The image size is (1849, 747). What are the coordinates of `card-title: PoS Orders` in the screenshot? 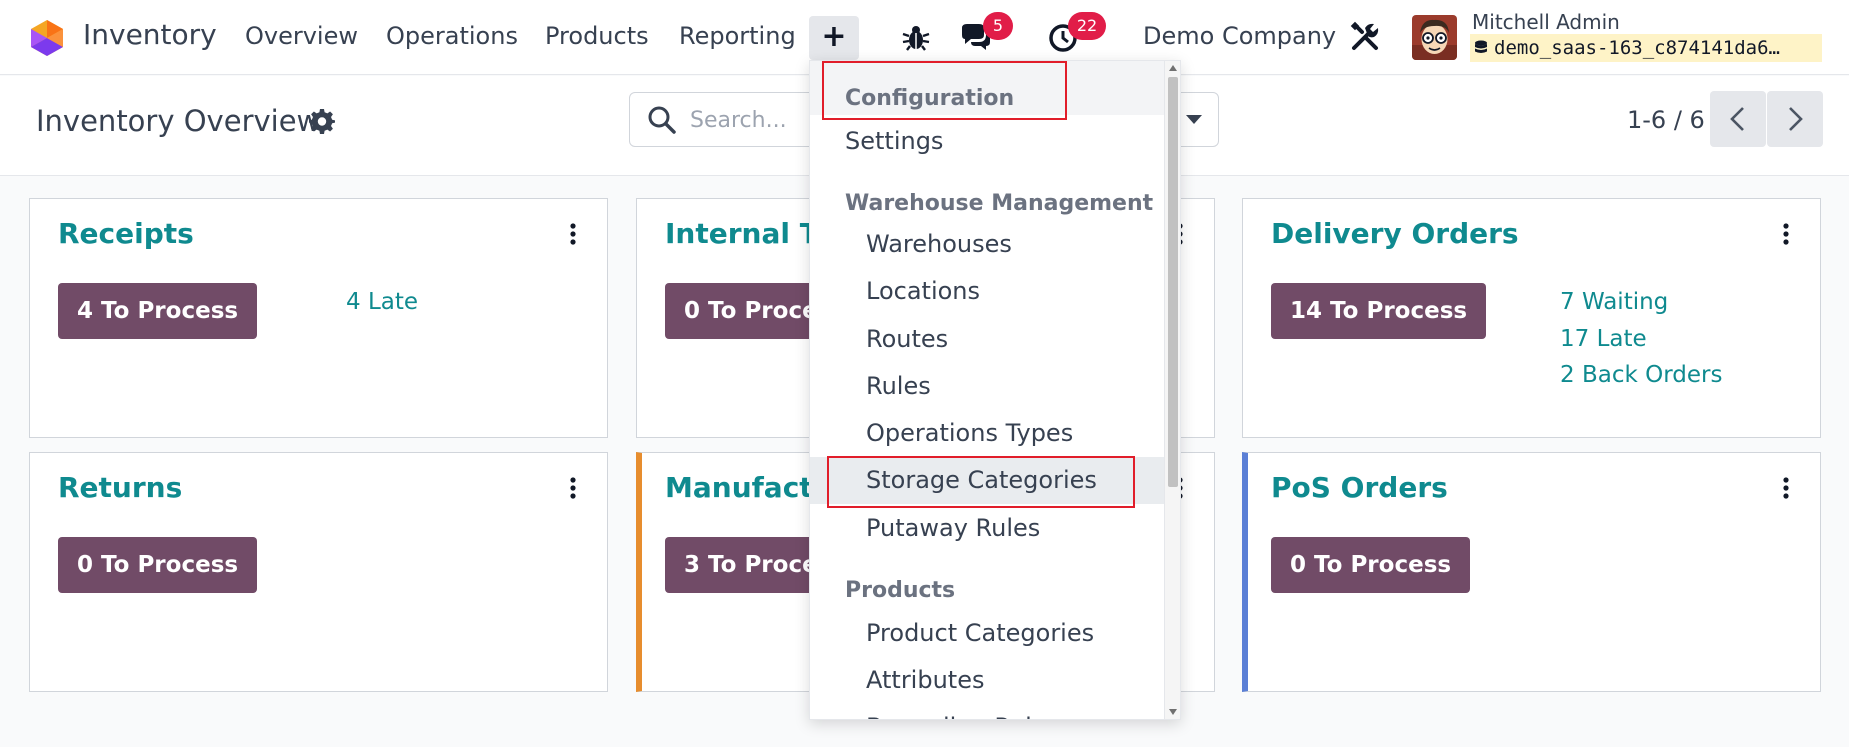 It's located at (1359, 487).